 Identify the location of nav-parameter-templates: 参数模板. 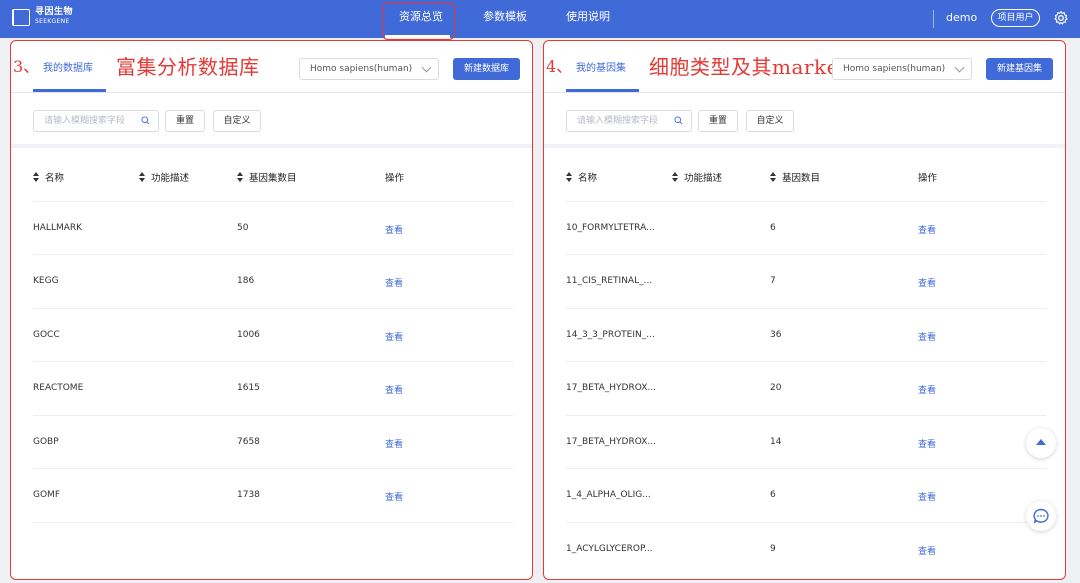
(505, 19).